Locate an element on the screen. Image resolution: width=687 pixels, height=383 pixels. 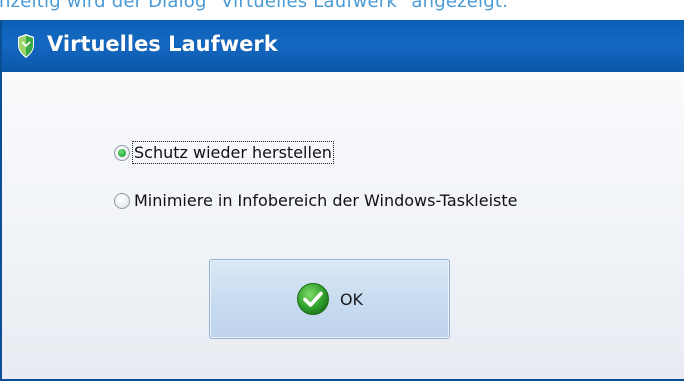
ok-button: OK is located at coordinates (329, 299).